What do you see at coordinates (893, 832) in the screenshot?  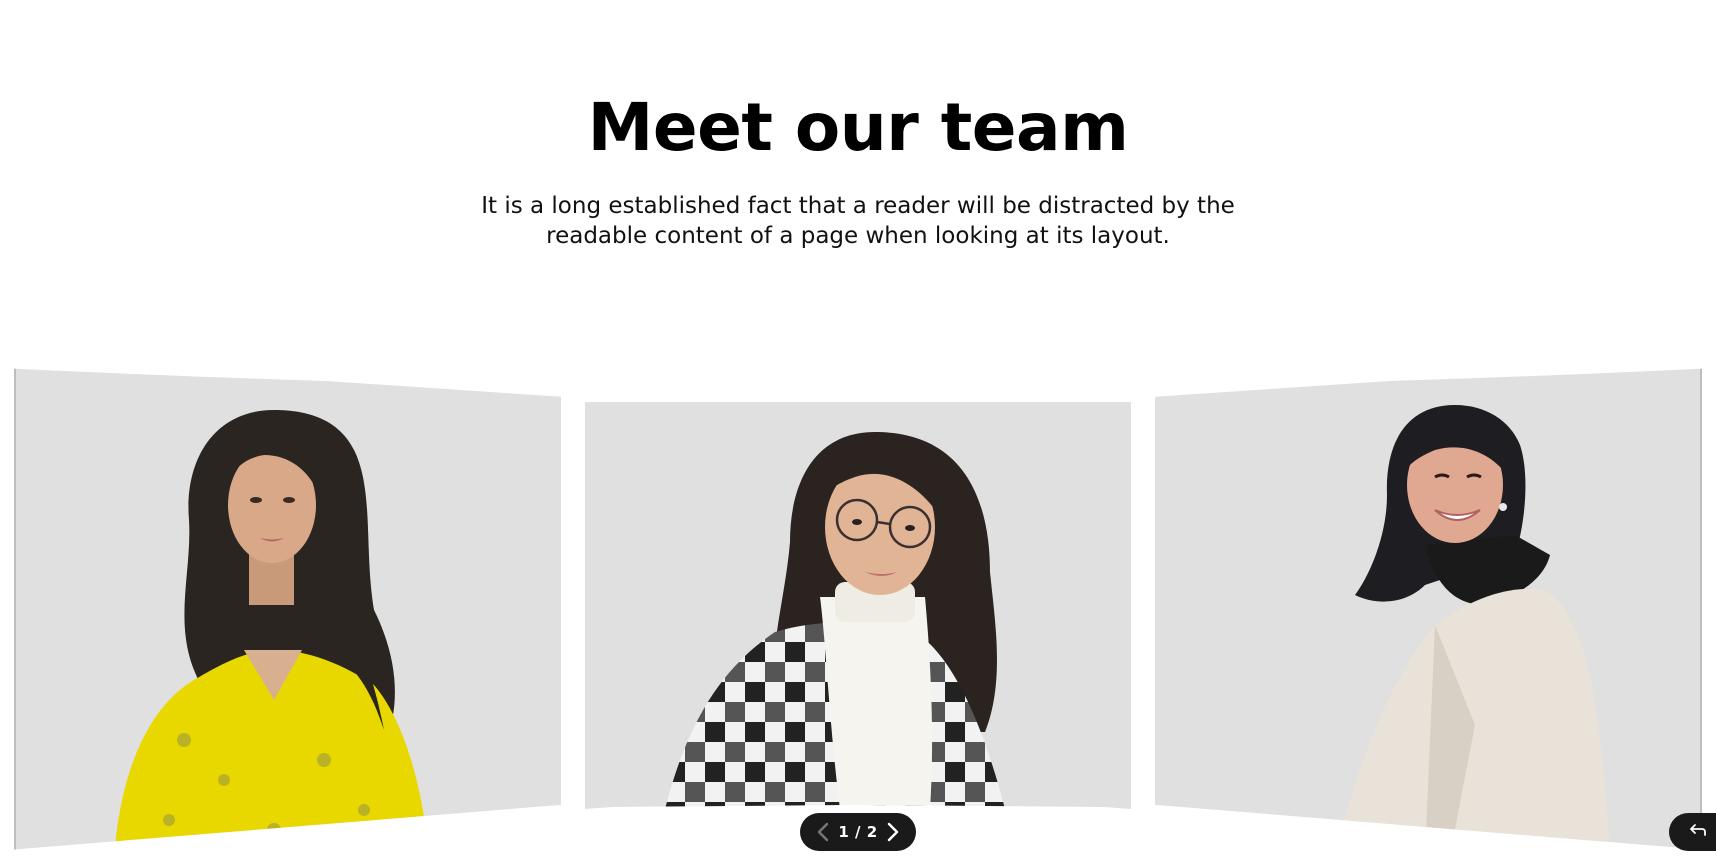 I see `chevron-right-icon` at bounding box center [893, 832].